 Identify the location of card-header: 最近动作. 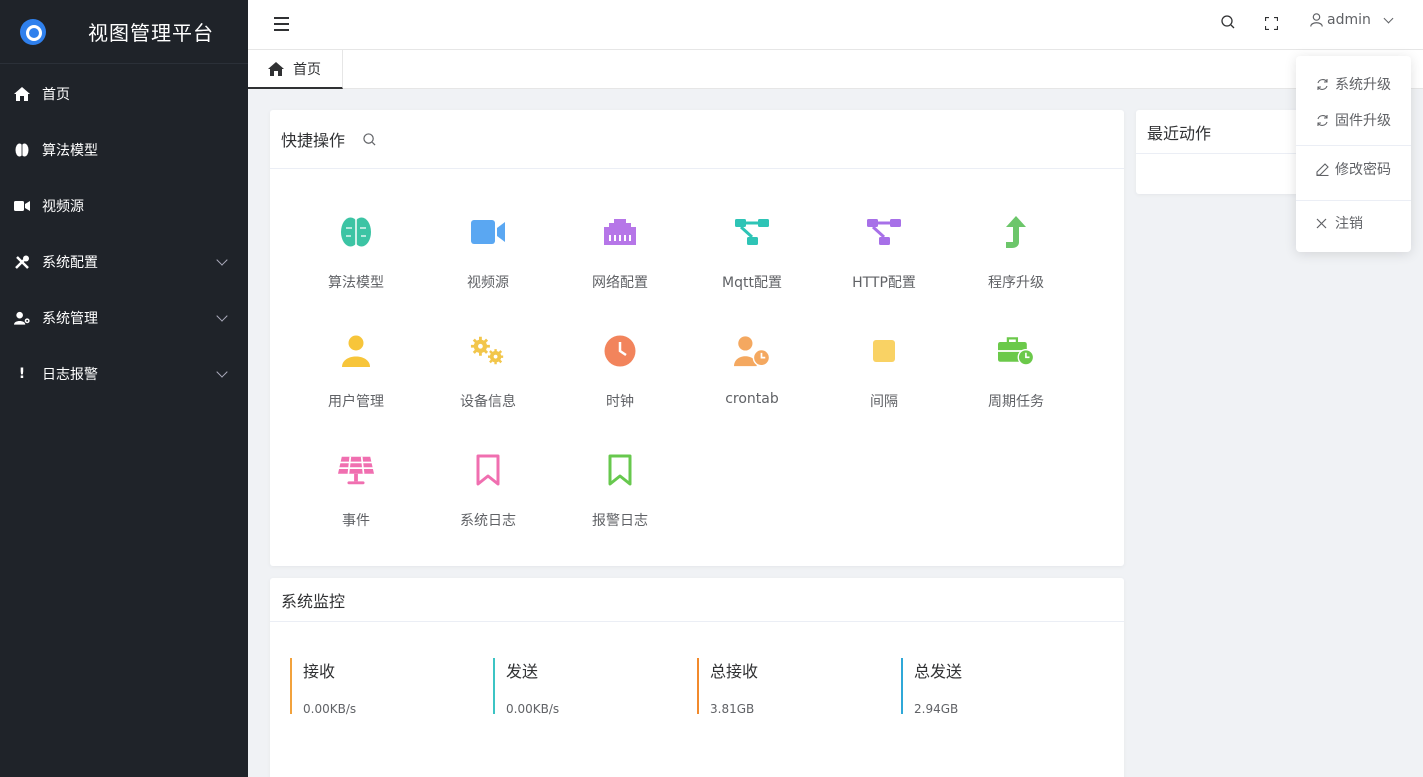
(1226, 132).